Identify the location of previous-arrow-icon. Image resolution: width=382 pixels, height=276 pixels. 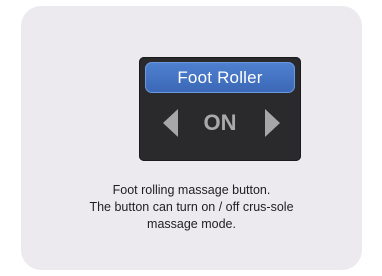
(170, 123).